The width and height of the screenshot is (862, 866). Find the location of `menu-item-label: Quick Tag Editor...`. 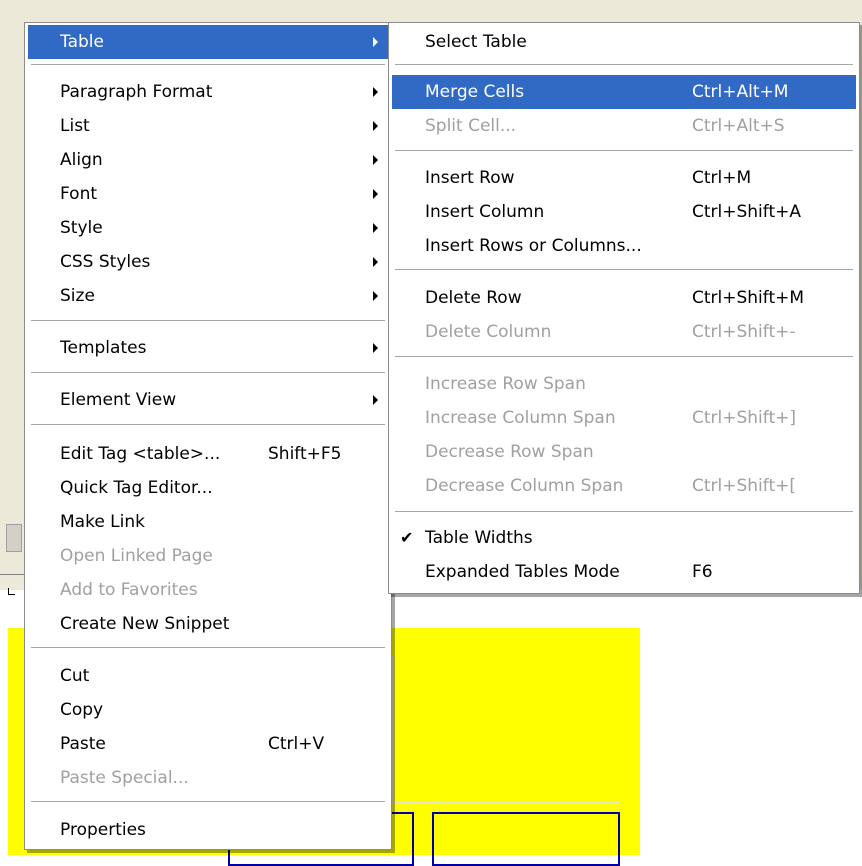

menu-item-label: Quick Tag Editor... is located at coordinates (136, 488).